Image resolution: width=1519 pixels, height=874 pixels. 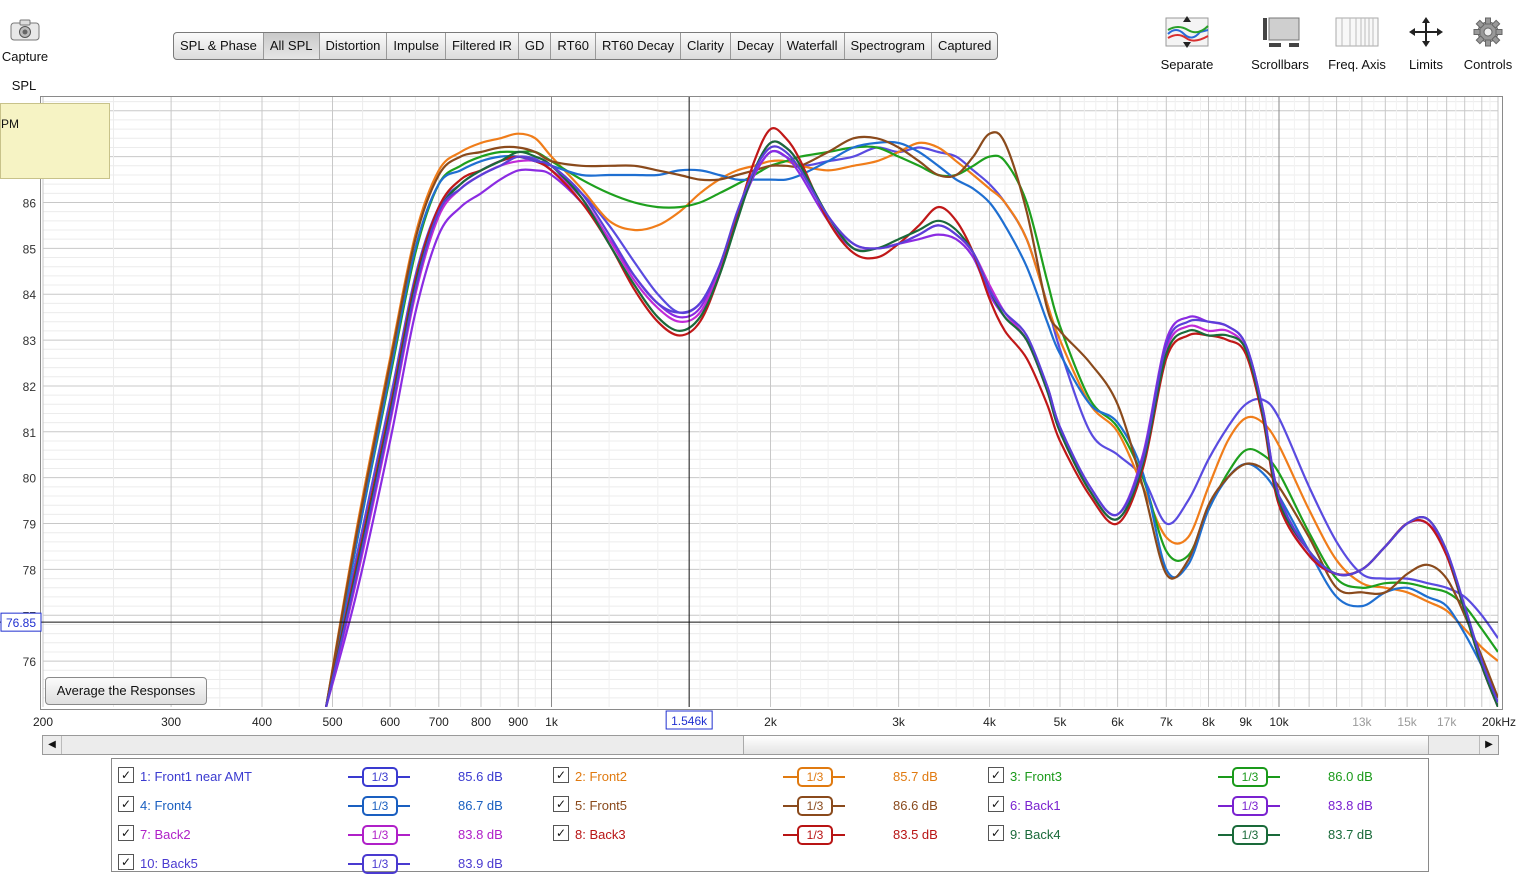 I want to click on x-tick-label: 1k, so click(x=552, y=722).